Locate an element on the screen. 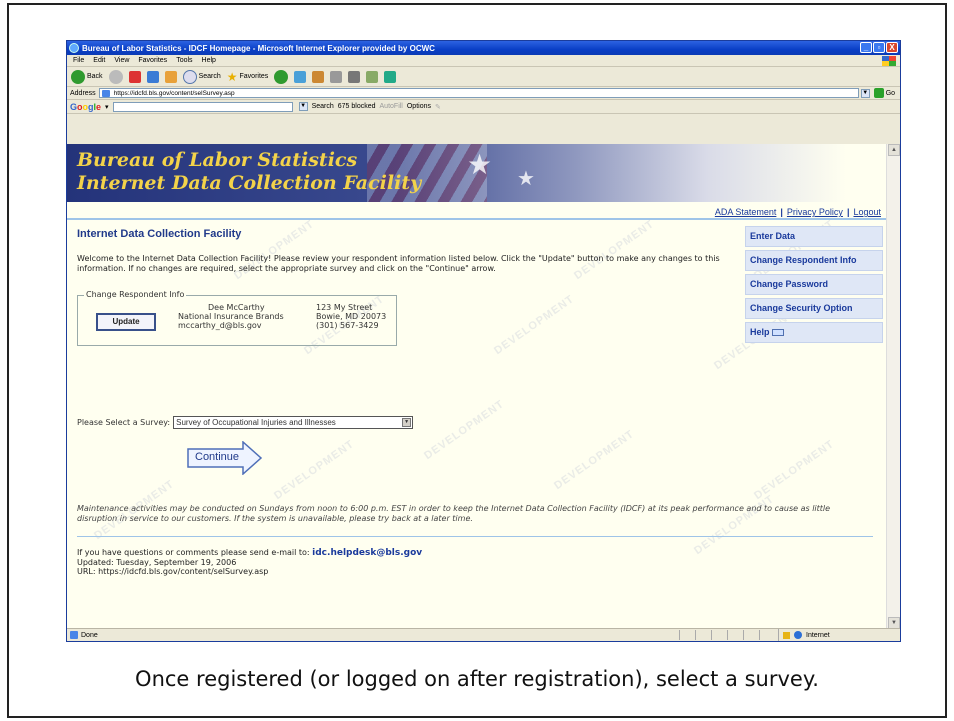  menu-file: File is located at coordinates (78, 60).